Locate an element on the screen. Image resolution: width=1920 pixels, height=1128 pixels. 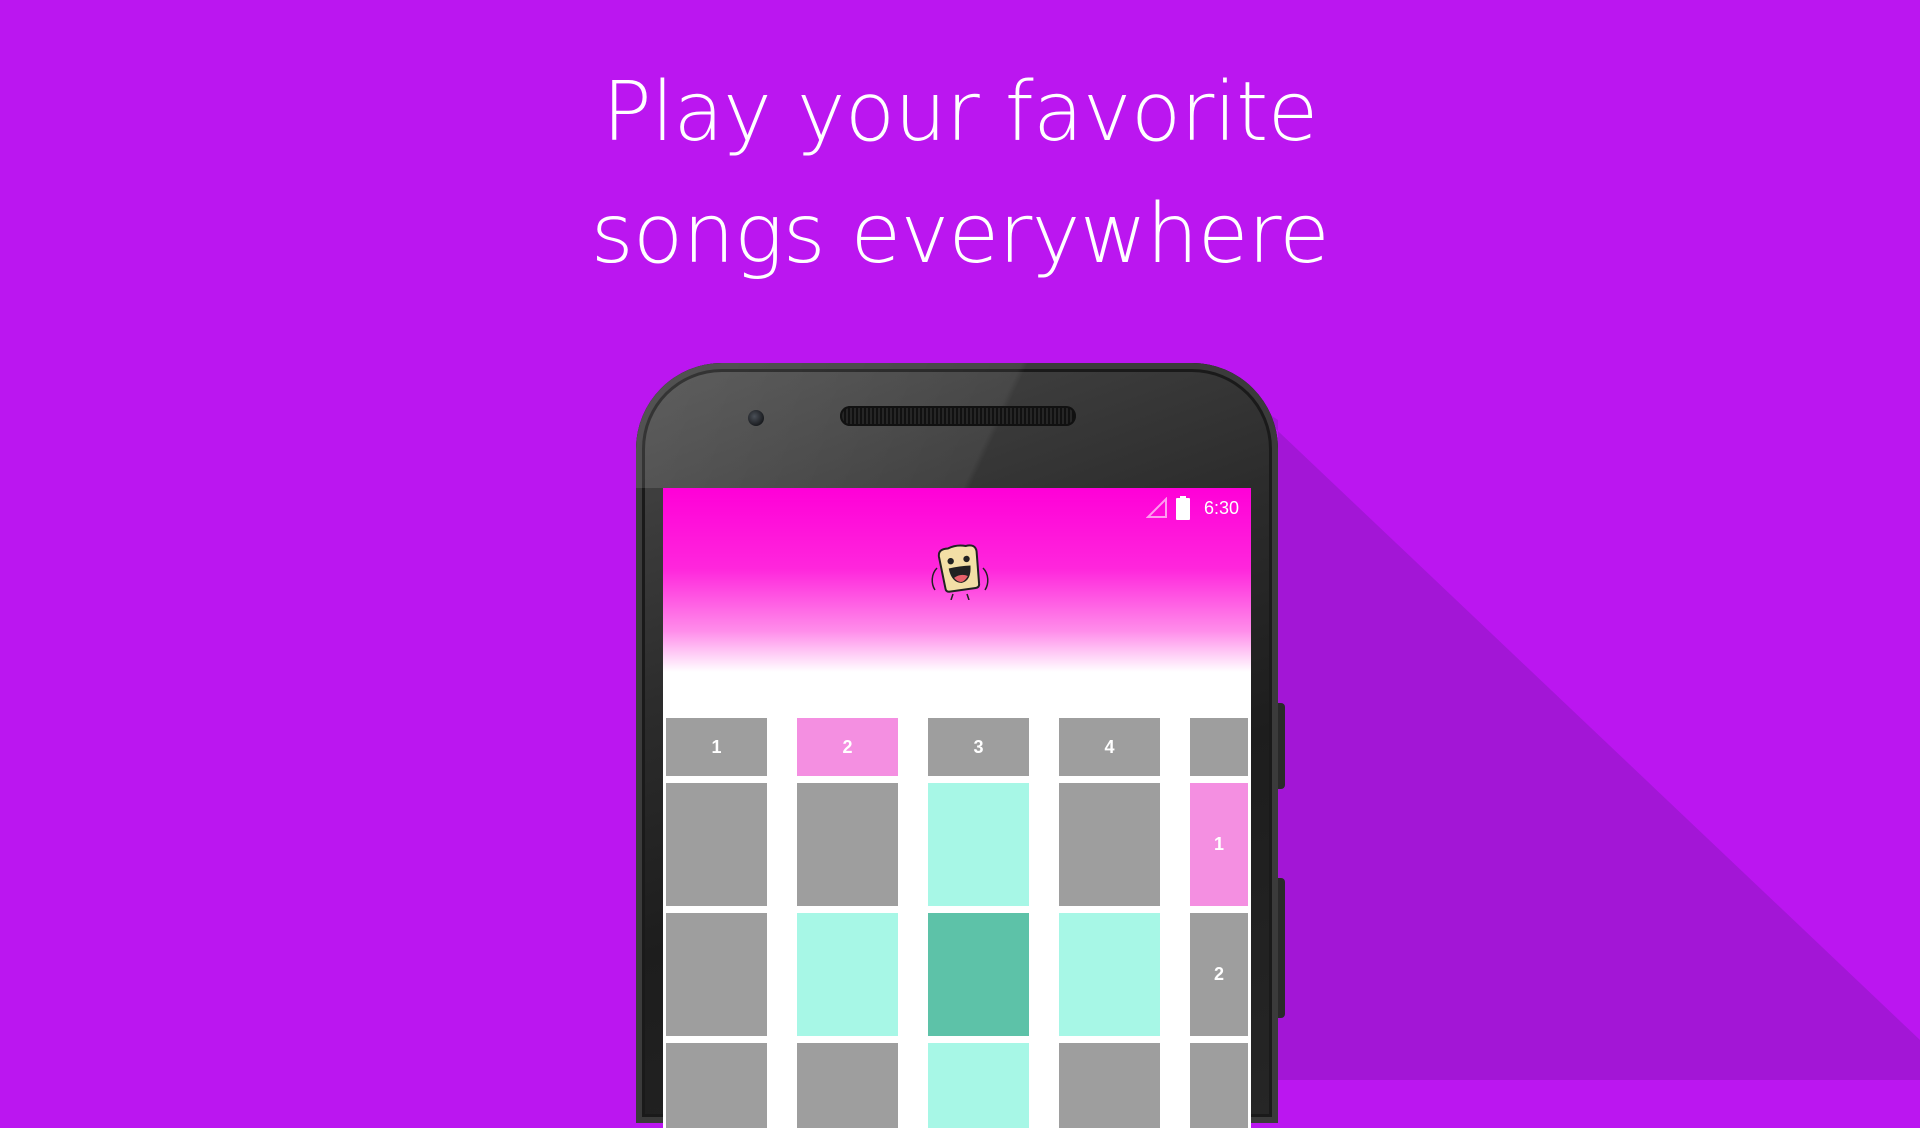
grid-header-cell-4: 4 is located at coordinates (1109, 747).